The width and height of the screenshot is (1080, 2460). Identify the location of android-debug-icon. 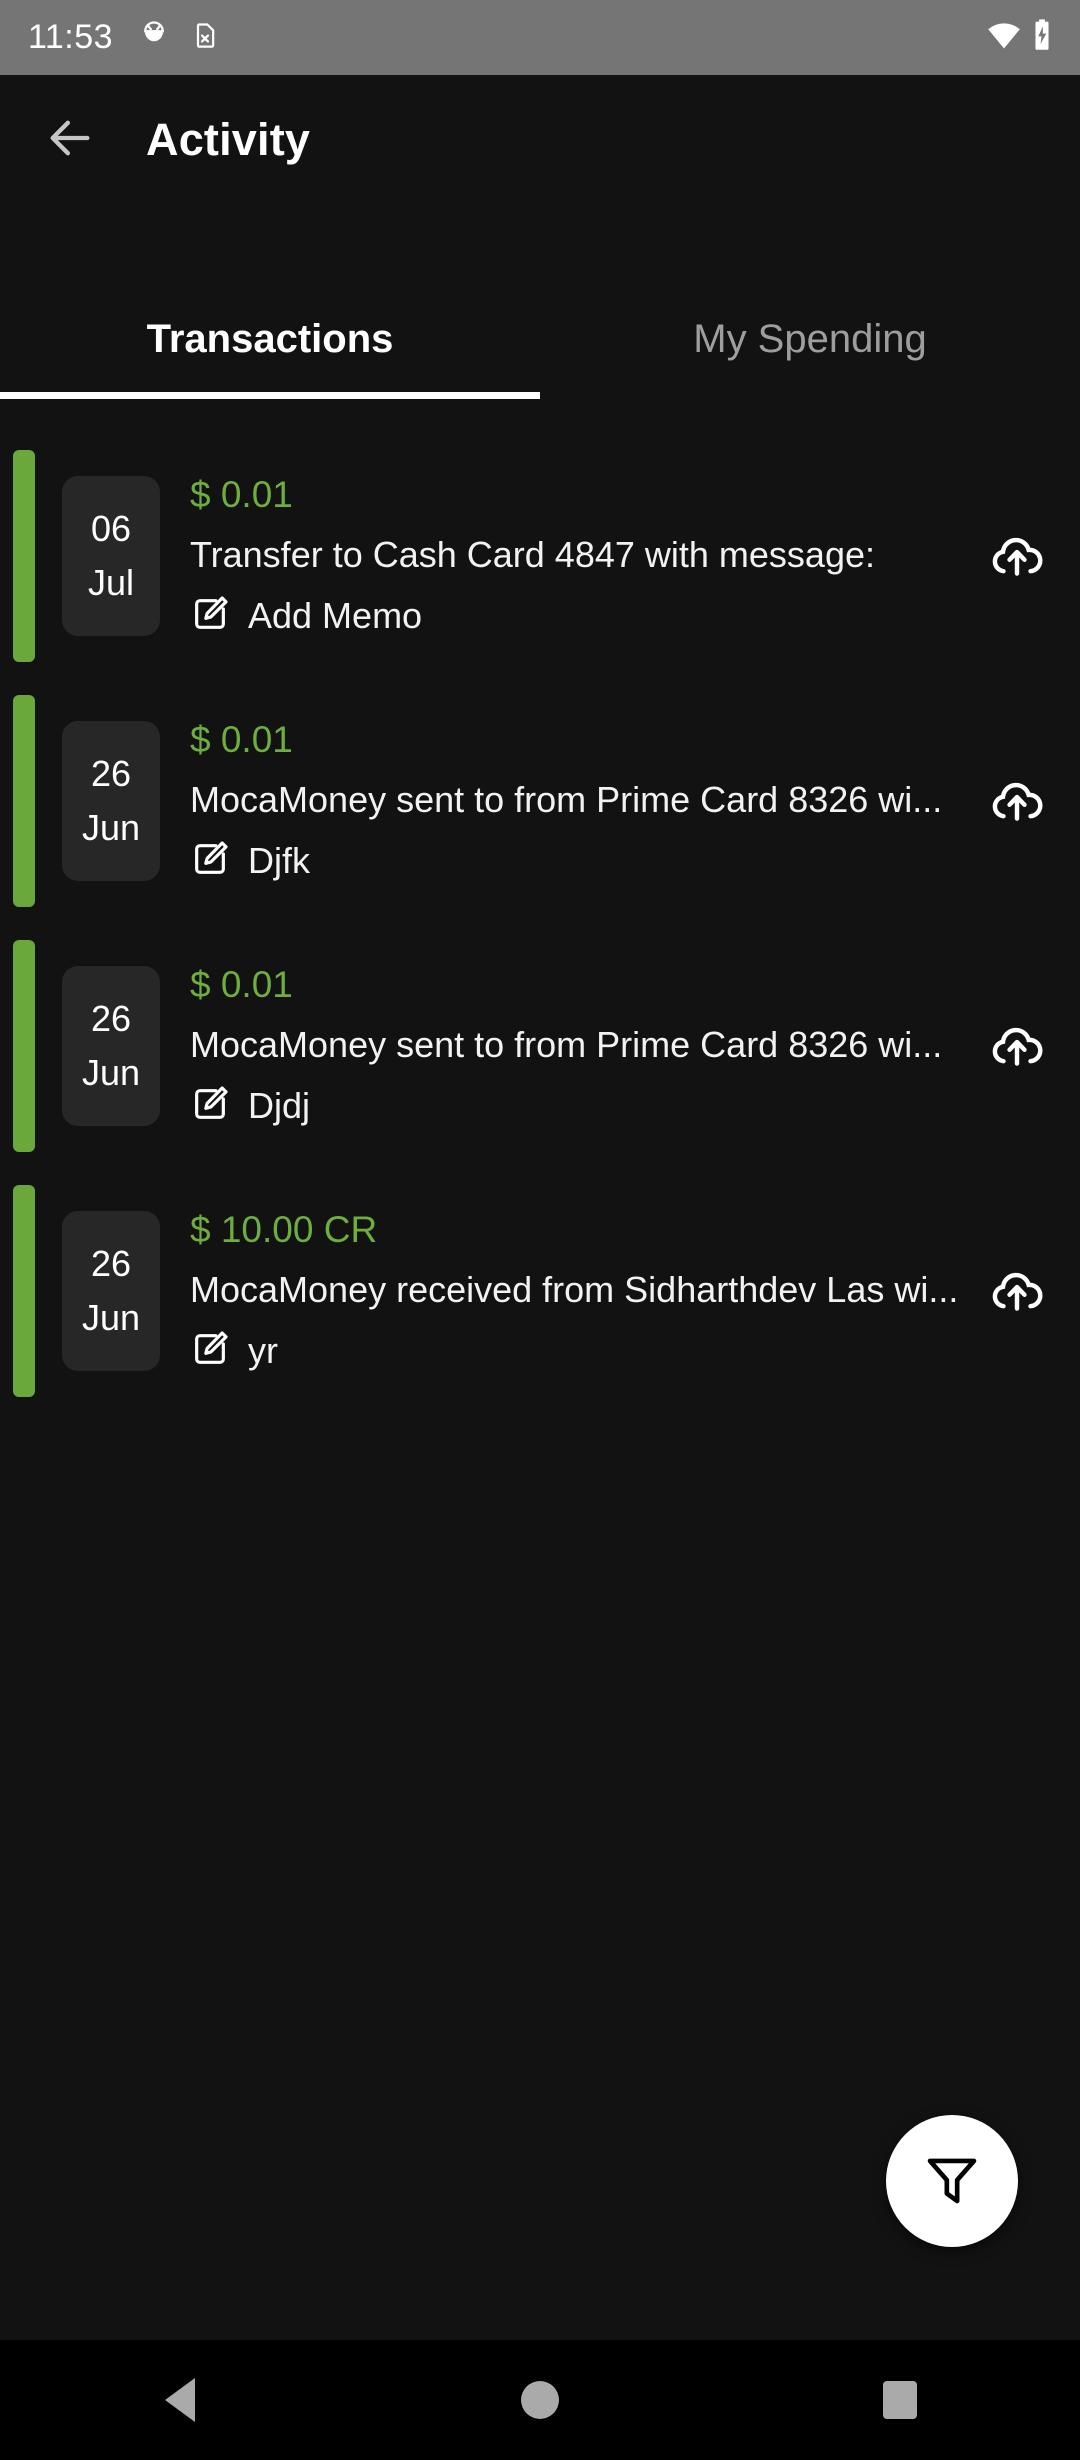
(154, 37).